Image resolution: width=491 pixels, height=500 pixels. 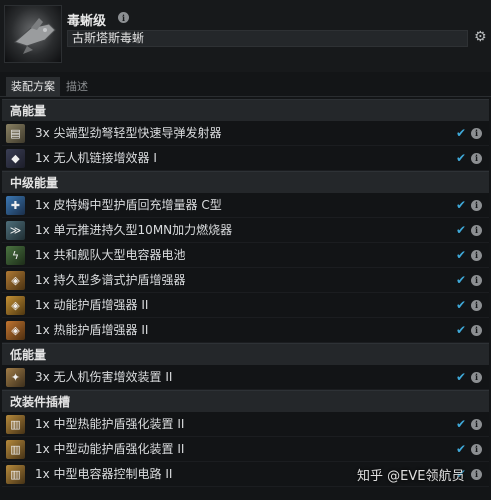 What do you see at coordinates (245, 205) in the screenshot?
I see `list-item: ✚ 1x 皮特姆中型护盾回充增量器 C型 ✔ i` at bounding box center [245, 205].